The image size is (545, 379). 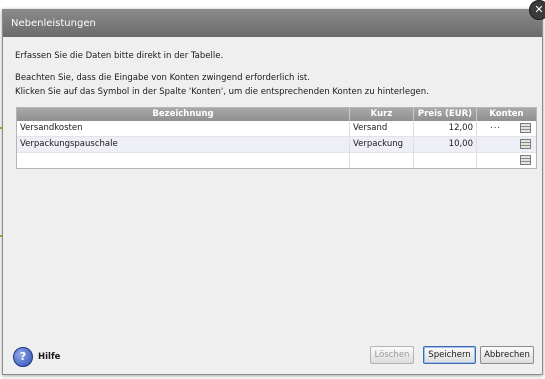 I want to click on title-bar: Nebenleistungen, so click(x=272, y=23).